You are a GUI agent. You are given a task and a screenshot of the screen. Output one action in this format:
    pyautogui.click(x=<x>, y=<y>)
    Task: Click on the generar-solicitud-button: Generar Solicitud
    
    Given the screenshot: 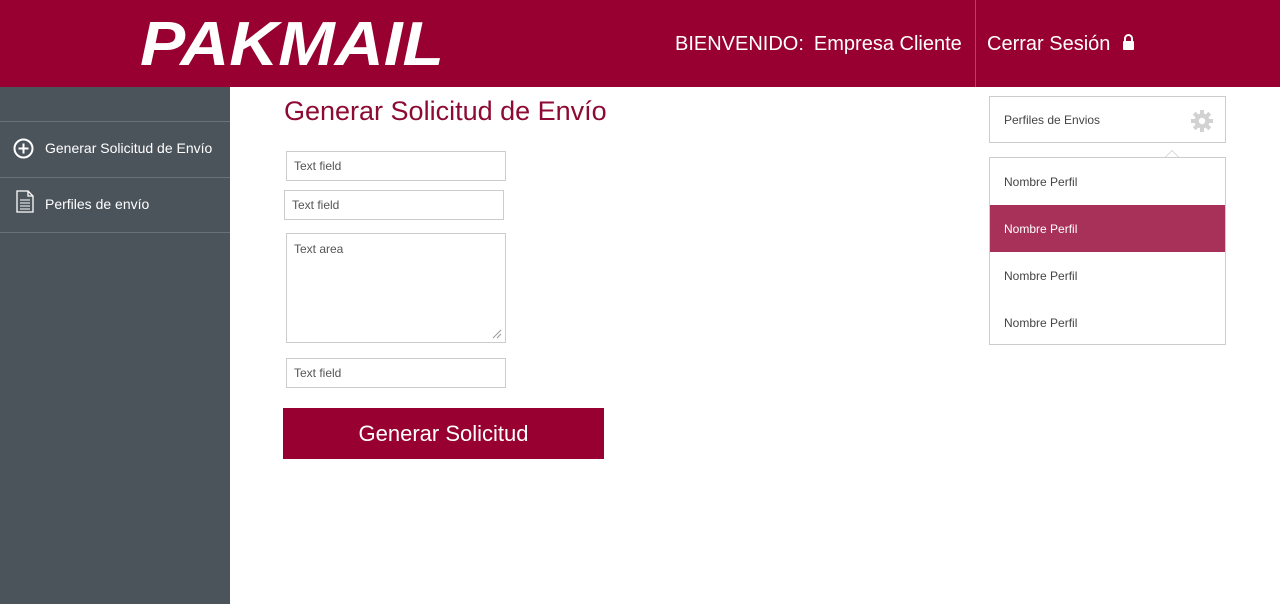 What is the action you would take?
    pyautogui.click(x=443, y=433)
    